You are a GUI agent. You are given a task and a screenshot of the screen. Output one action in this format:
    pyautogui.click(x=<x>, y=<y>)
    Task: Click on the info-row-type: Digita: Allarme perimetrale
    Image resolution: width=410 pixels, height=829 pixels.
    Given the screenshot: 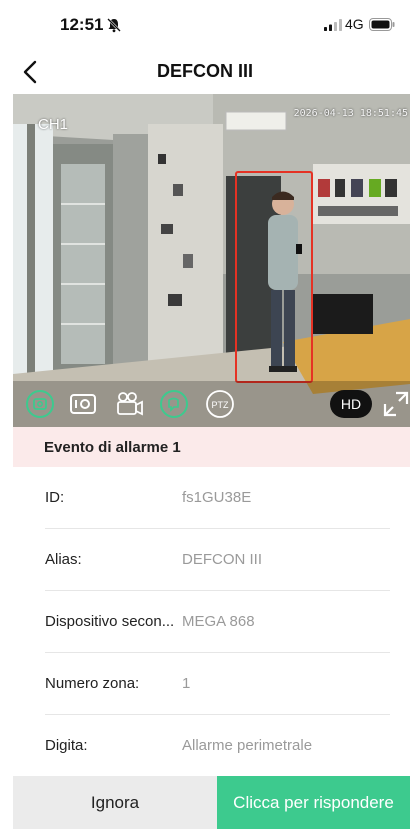 What is the action you would take?
    pyautogui.click(x=217, y=746)
    